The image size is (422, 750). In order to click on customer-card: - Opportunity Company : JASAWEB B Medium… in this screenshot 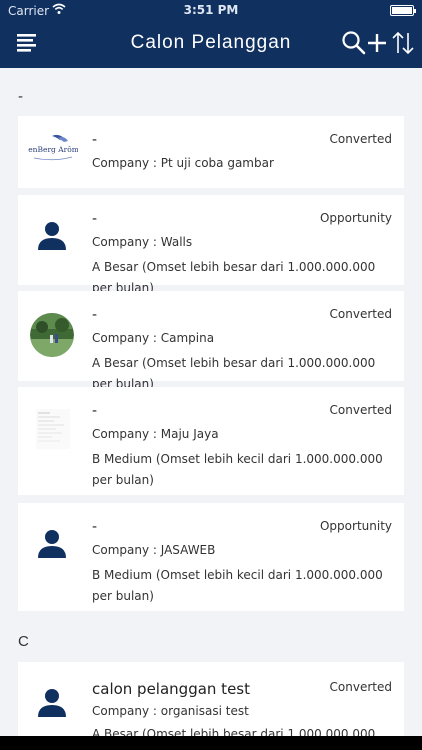, I will do `click(211, 557)`.